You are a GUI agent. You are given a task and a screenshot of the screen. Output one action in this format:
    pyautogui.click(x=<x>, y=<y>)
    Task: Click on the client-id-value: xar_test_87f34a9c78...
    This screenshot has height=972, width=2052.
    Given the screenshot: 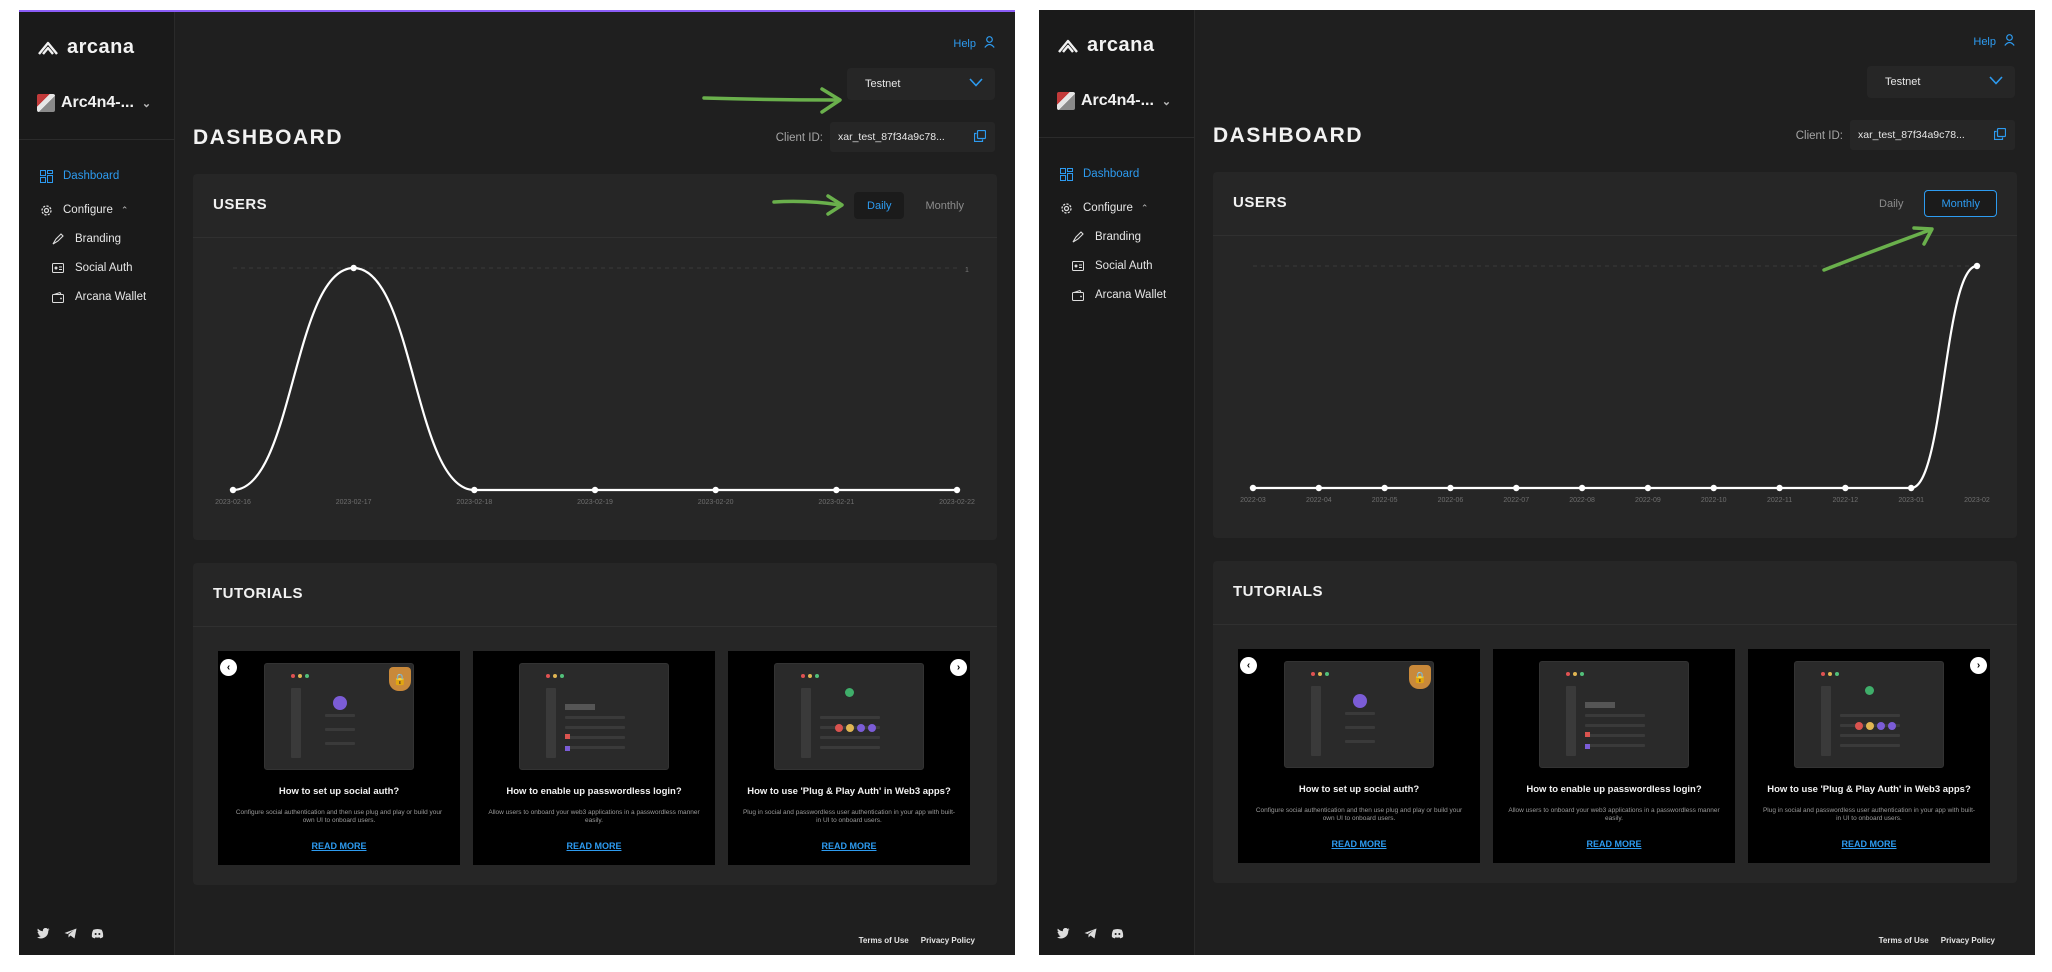 What is the action you would take?
    pyautogui.click(x=891, y=137)
    